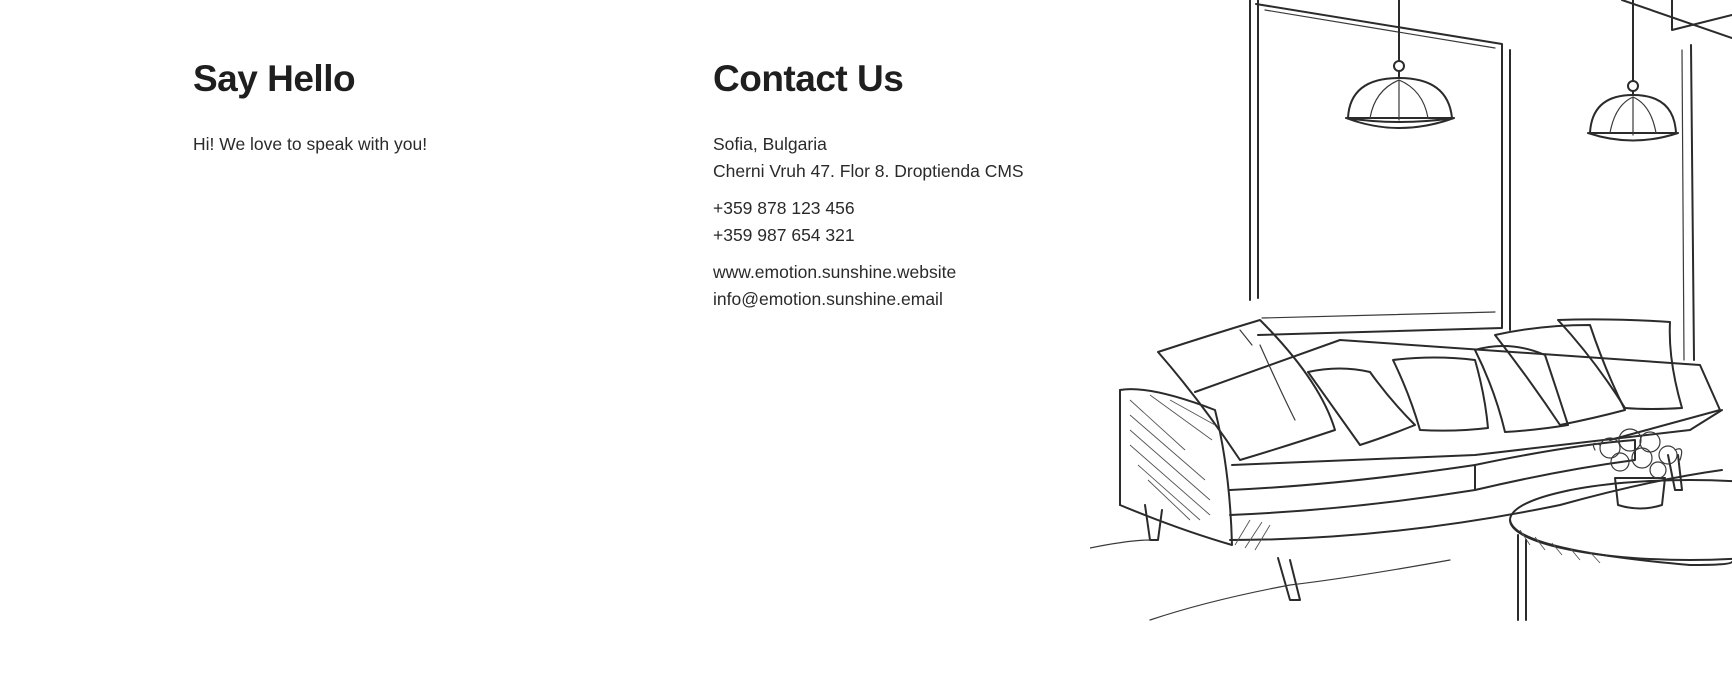 The height and width of the screenshot is (675, 1732). I want to click on say-hello-text: Hi! We love to speak with you!, so click(310, 144).